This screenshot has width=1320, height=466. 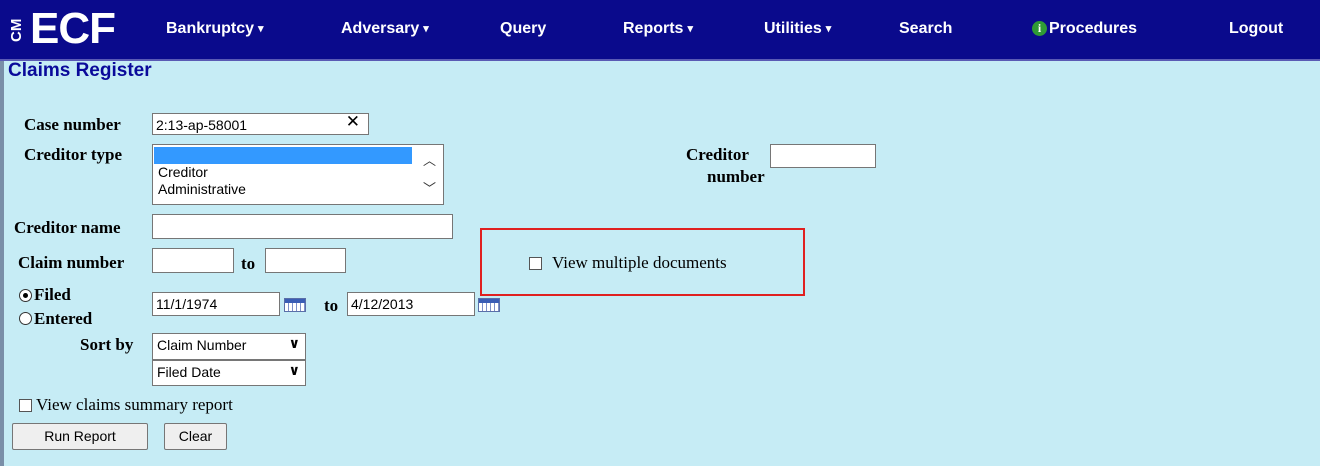 What do you see at coordinates (1039, 28) in the screenshot?
I see `info-icon: i` at bounding box center [1039, 28].